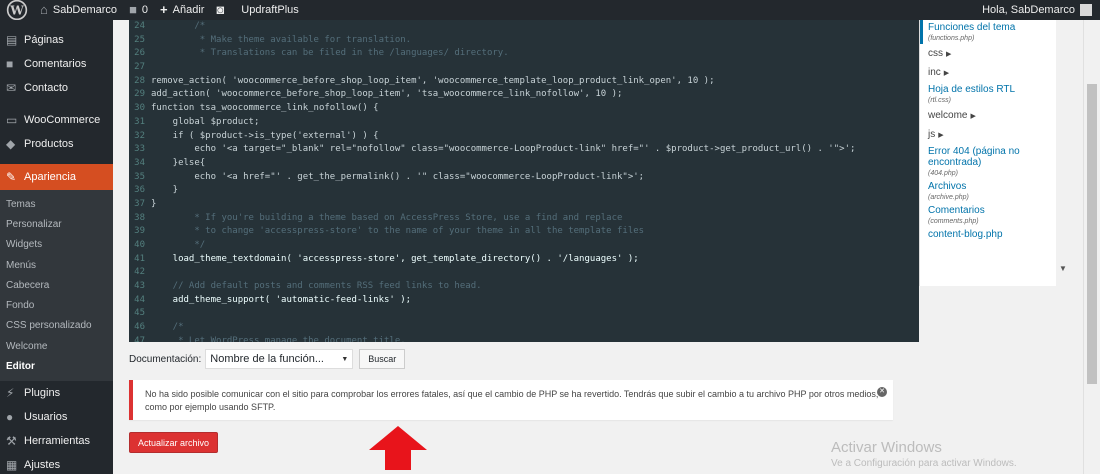 This screenshot has width=1100, height=474. What do you see at coordinates (524, 328) in the screenshot?
I see `code-line: 46 /*` at bounding box center [524, 328].